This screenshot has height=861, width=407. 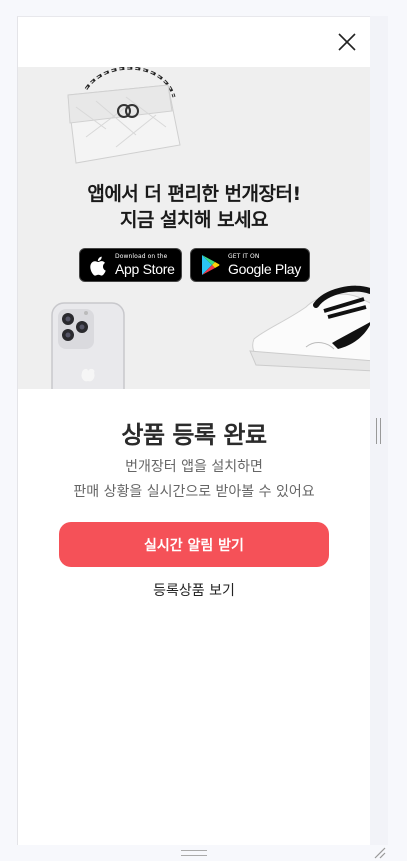 What do you see at coordinates (379, 852) in the screenshot?
I see `resize-grip-icon` at bounding box center [379, 852].